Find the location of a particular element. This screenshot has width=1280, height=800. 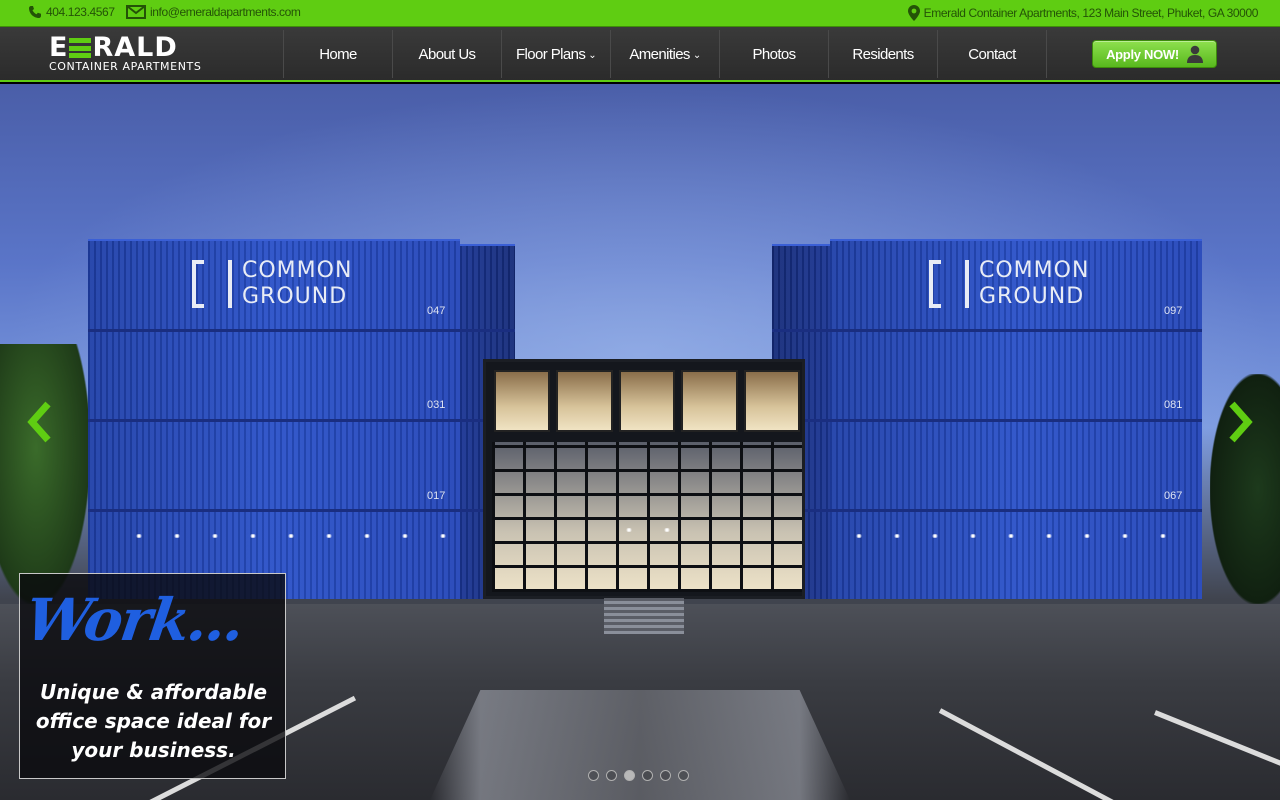

nav-item-photos: Photos is located at coordinates (774, 54).